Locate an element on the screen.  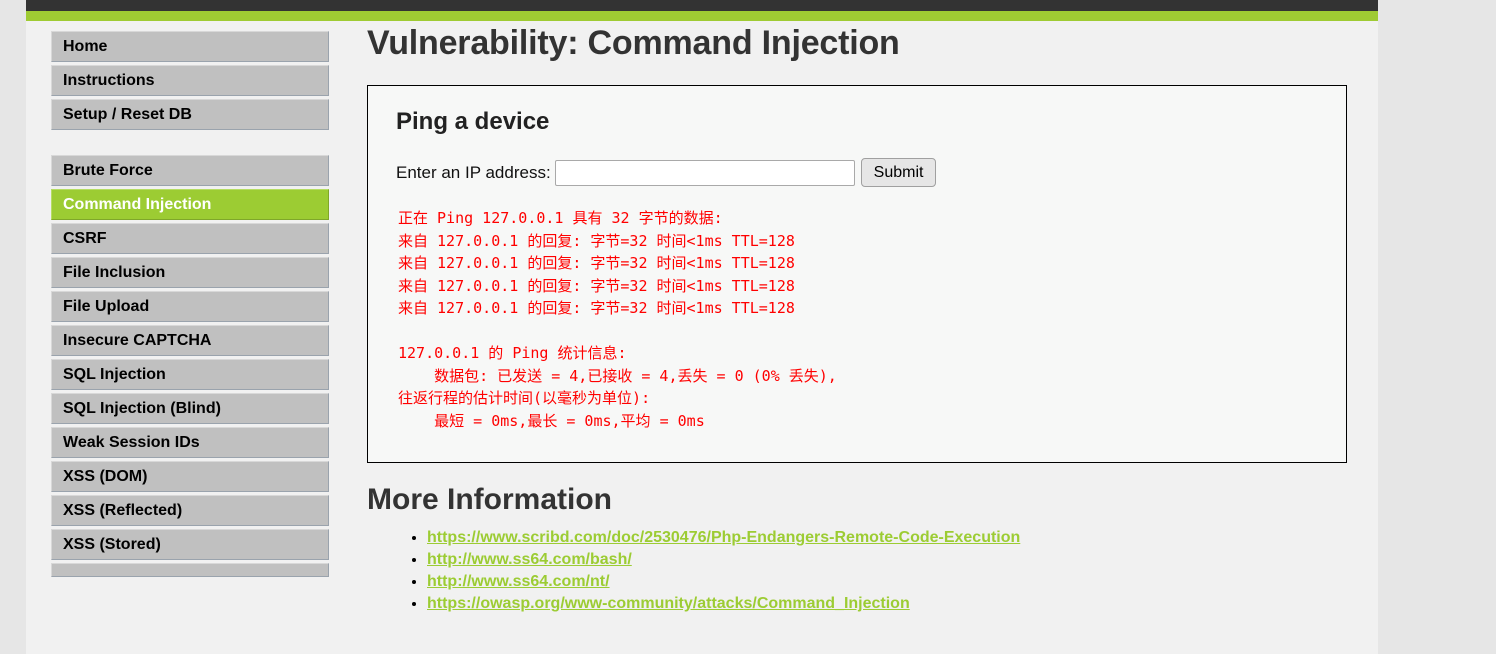
submit-button: Submit is located at coordinates (898, 172).